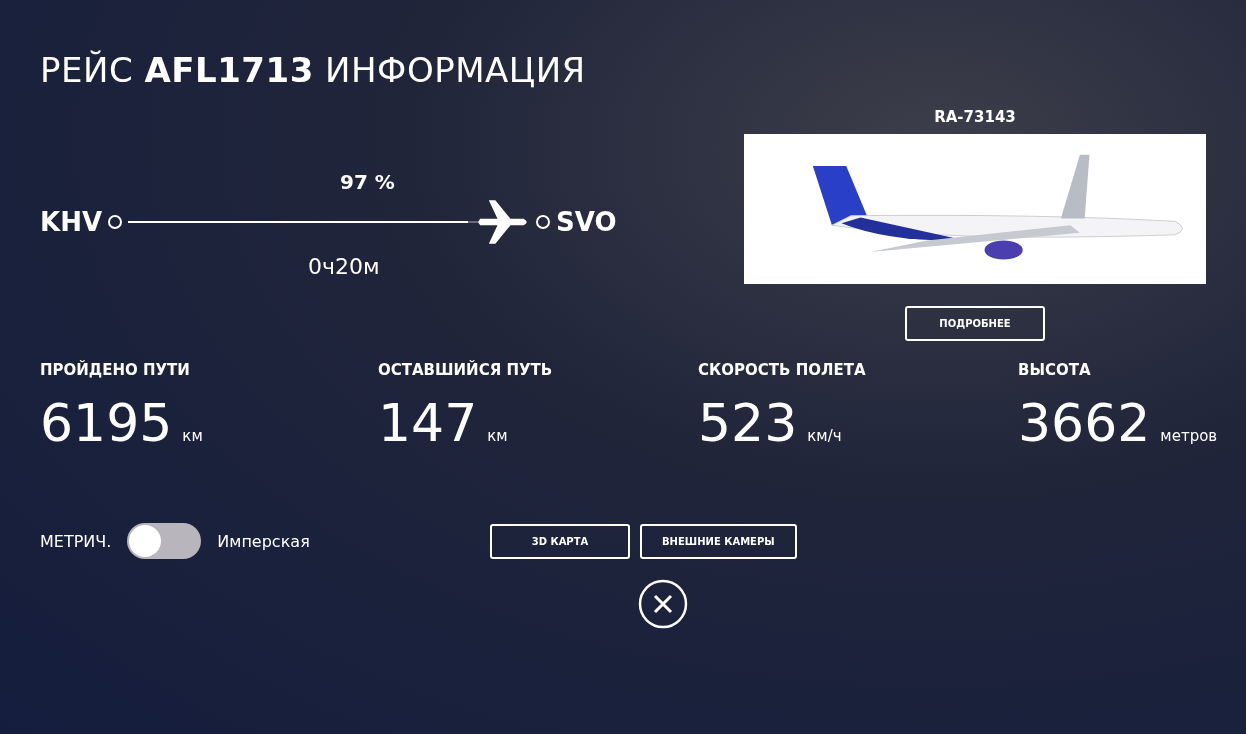  Describe the element at coordinates (975, 117) in the screenshot. I see `aircraft-registration: RA-73143` at that location.